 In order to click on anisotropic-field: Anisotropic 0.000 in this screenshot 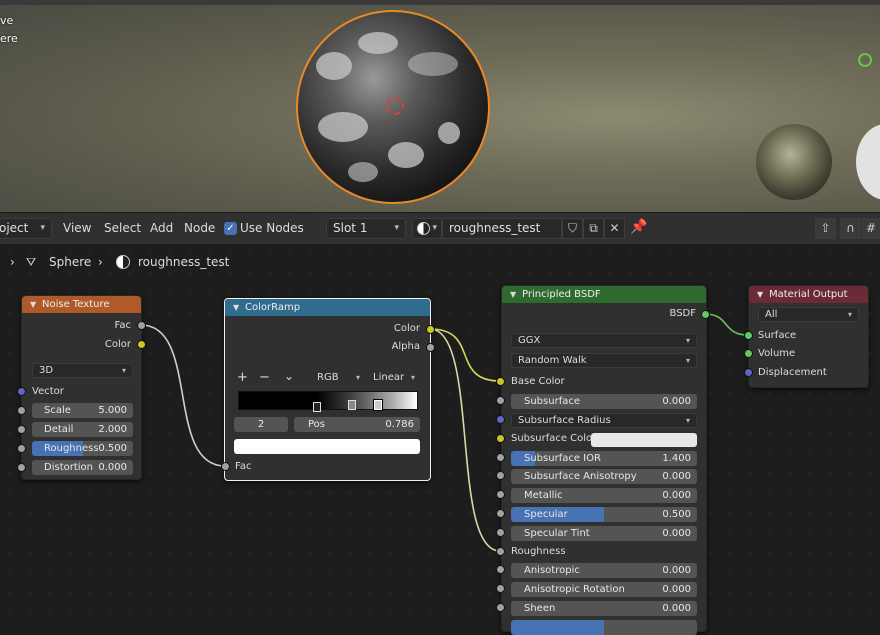, I will do `click(604, 570)`.